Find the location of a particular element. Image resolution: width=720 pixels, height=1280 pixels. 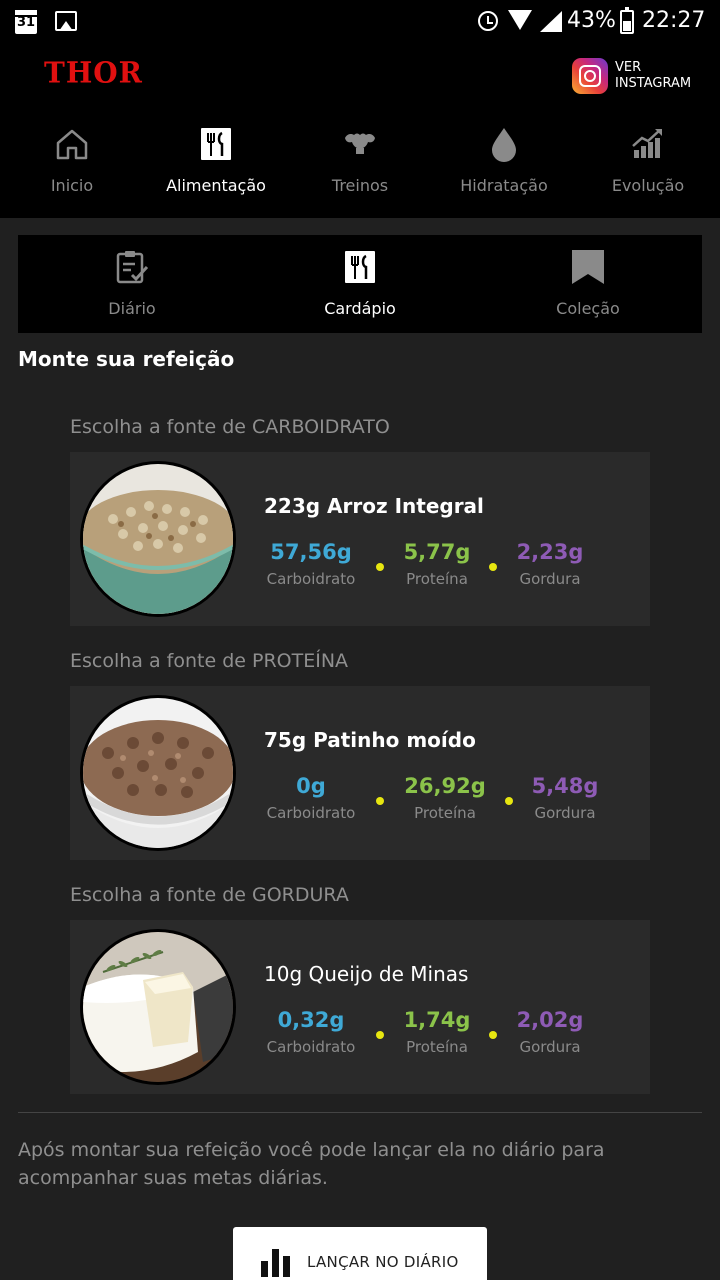

bookmark-icon is located at coordinates (588, 267).